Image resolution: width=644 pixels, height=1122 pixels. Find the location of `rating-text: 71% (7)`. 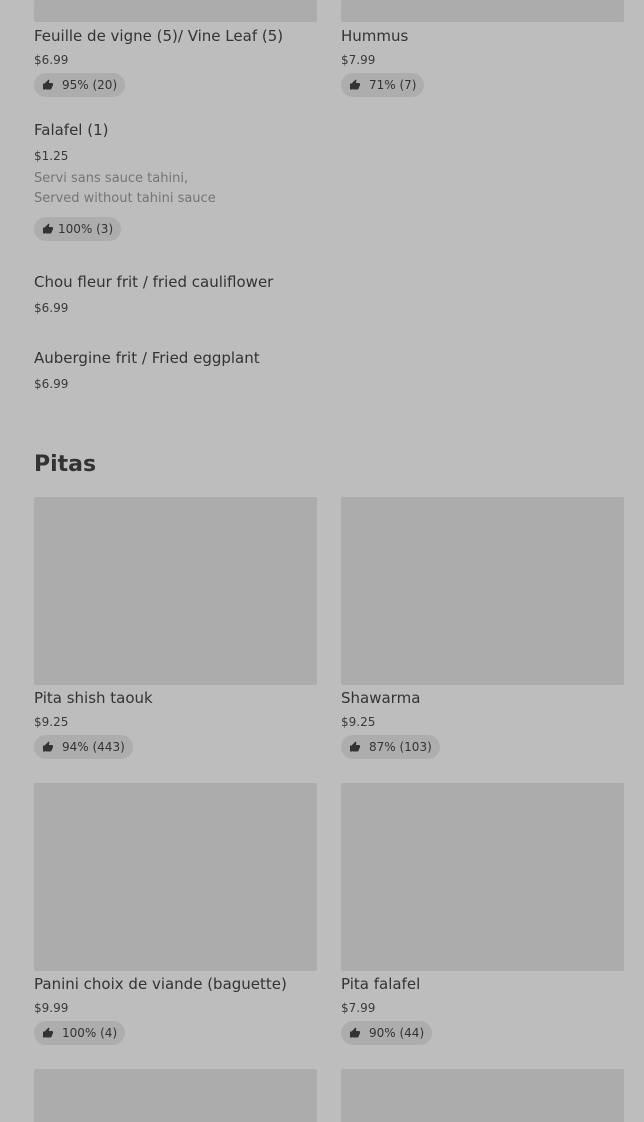

rating-text: 71% (7) is located at coordinates (393, 85).